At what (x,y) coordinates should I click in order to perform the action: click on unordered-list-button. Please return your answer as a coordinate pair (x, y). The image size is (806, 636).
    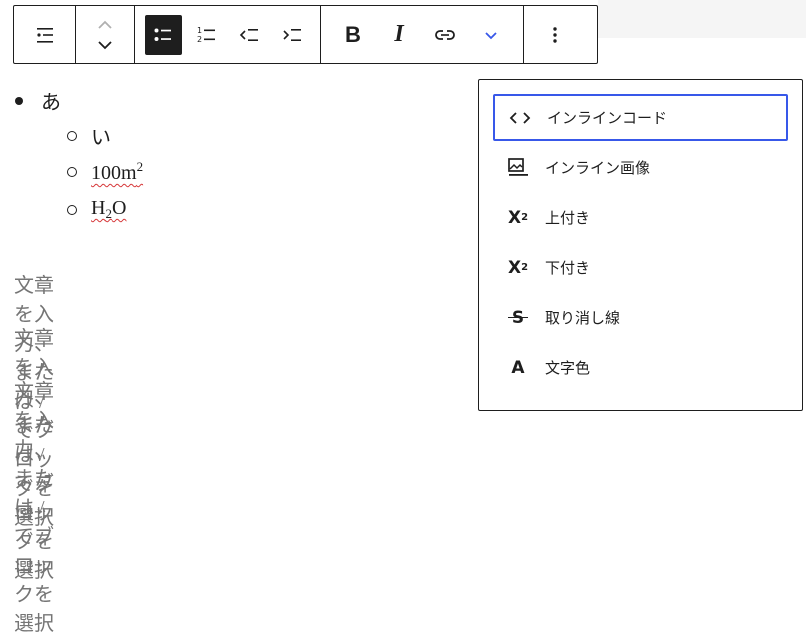
    Looking at the image, I should click on (163, 34).